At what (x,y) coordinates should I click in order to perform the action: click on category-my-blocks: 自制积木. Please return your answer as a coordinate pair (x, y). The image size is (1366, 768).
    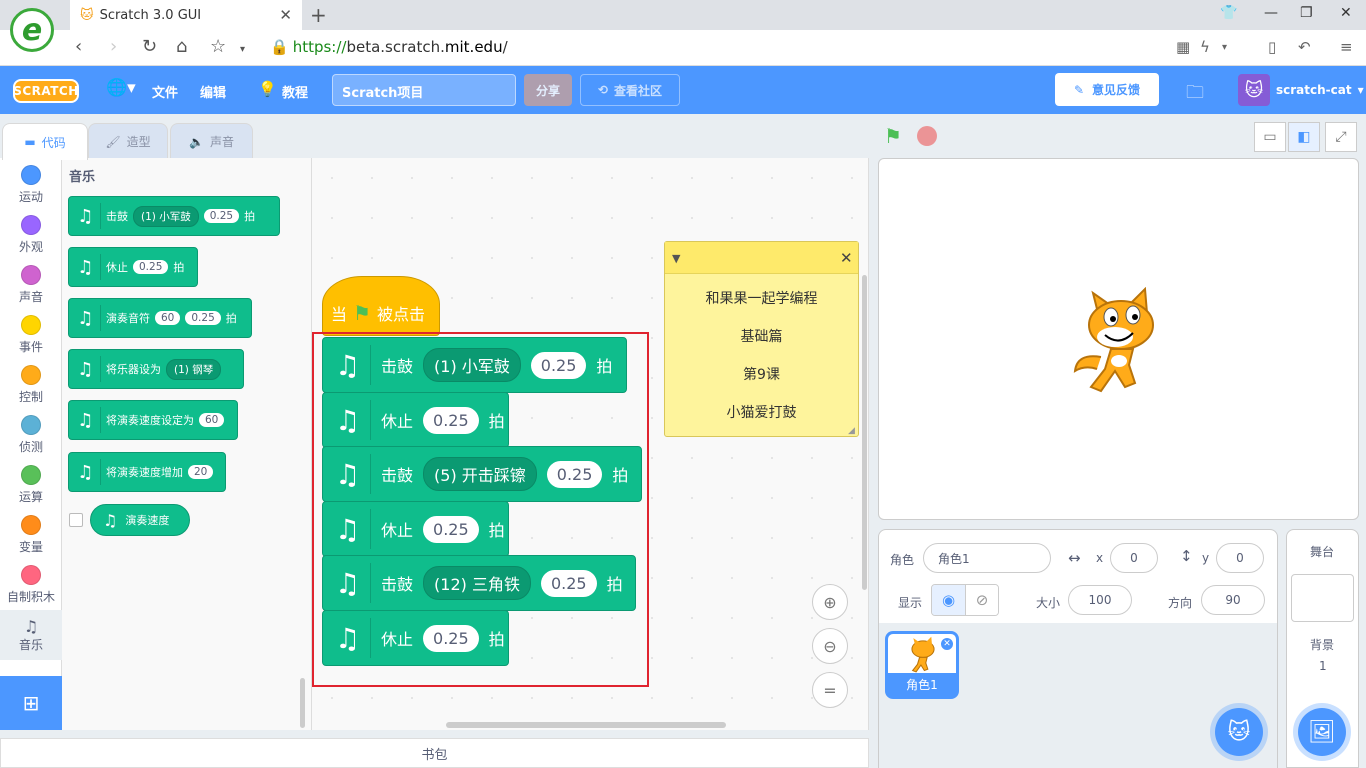
    Looking at the image, I should click on (31, 585).